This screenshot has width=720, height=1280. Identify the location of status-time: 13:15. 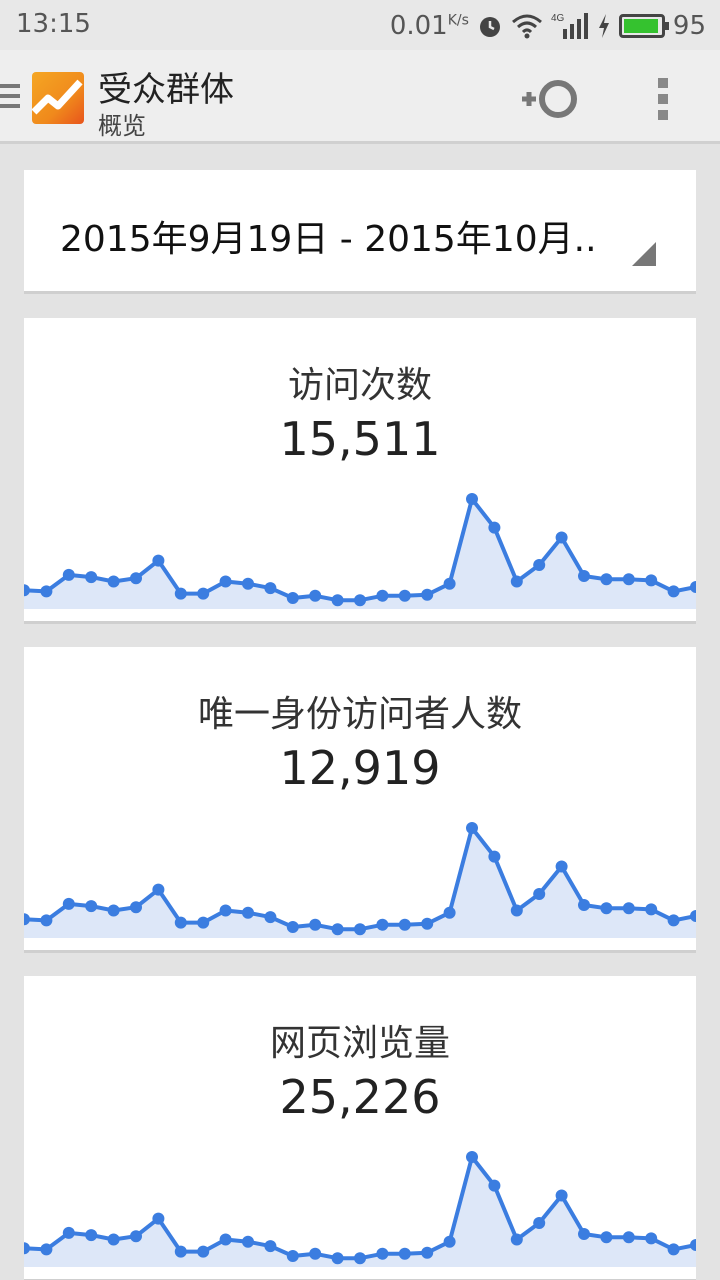
(53, 24).